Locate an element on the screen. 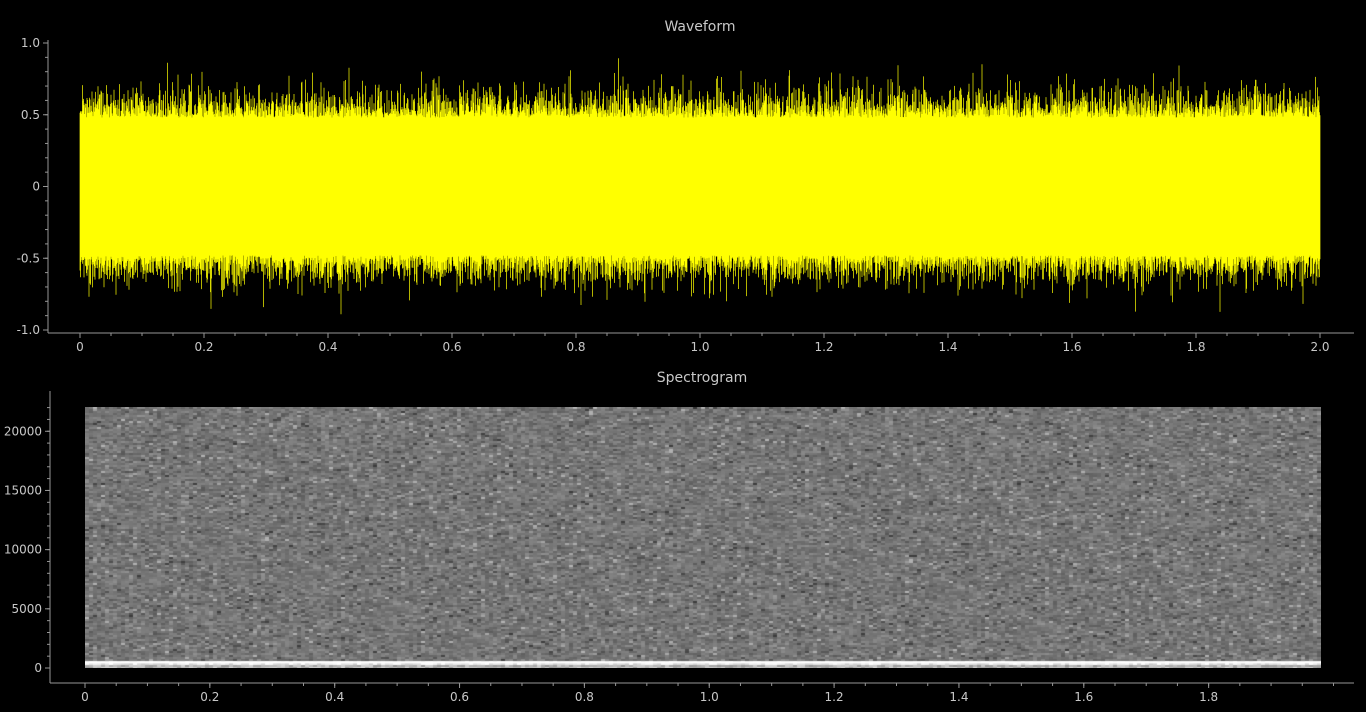 This screenshot has height=712, width=1366. y-tick-label: 5000 is located at coordinates (26, 609).